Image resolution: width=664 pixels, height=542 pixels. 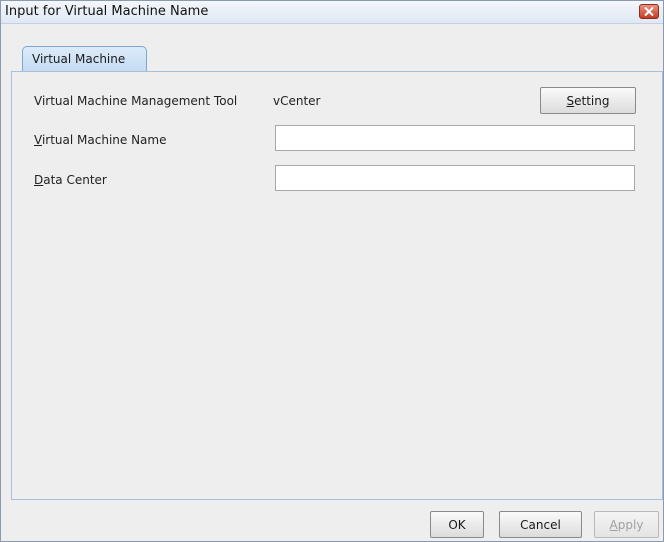 What do you see at coordinates (332, 12) in the screenshot?
I see `title-bar: Input for Virtual Machine Name` at bounding box center [332, 12].